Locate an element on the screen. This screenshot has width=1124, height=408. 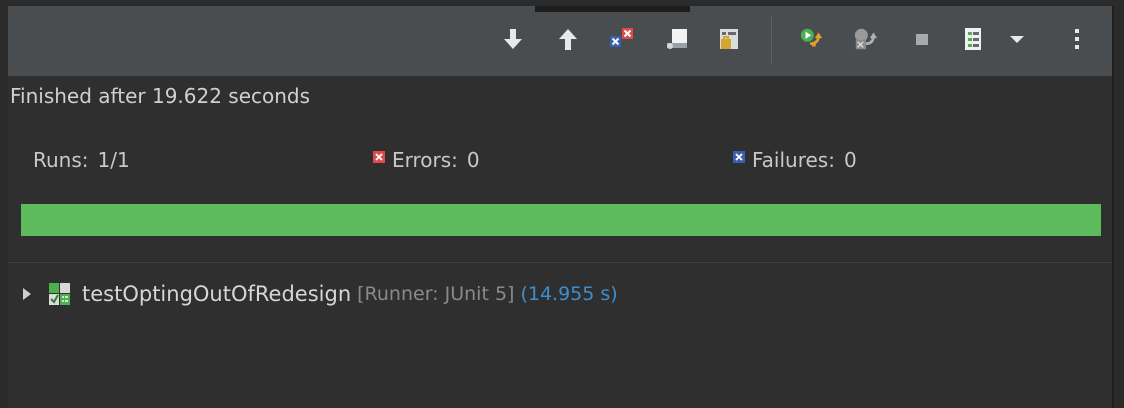
view-menu-button is located at coordinates (1077, 39).